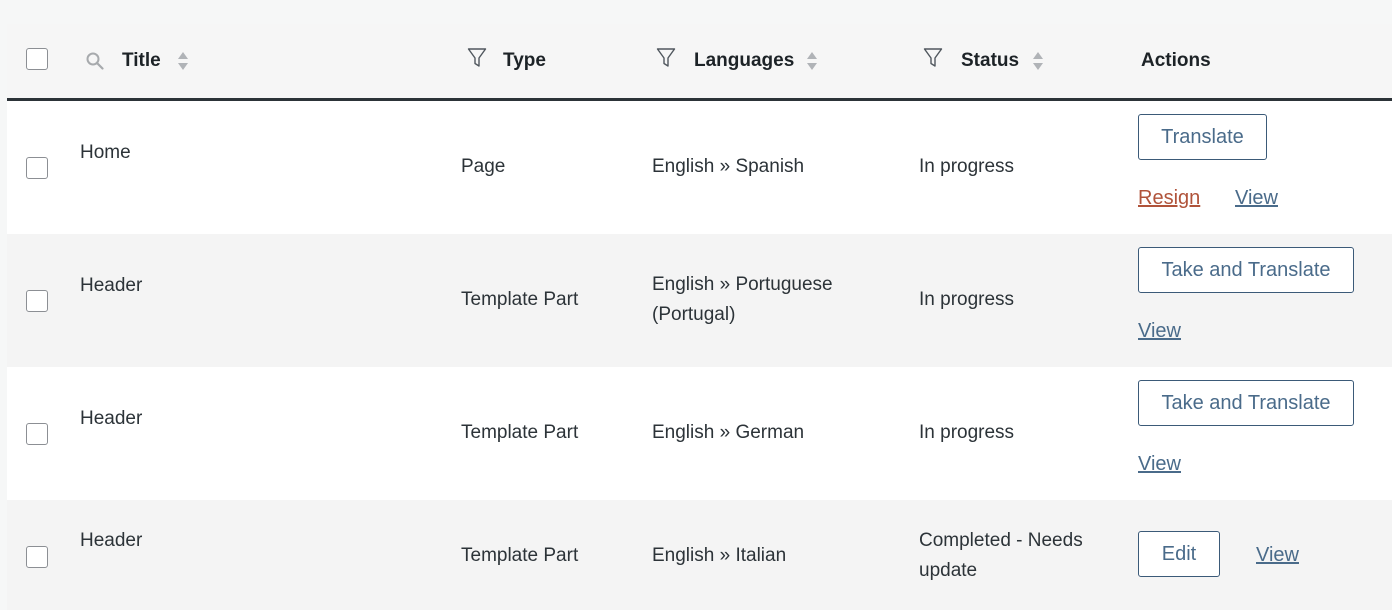 The image size is (1392, 610). I want to click on row-status: Completed - Needs, so click(1001, 540).